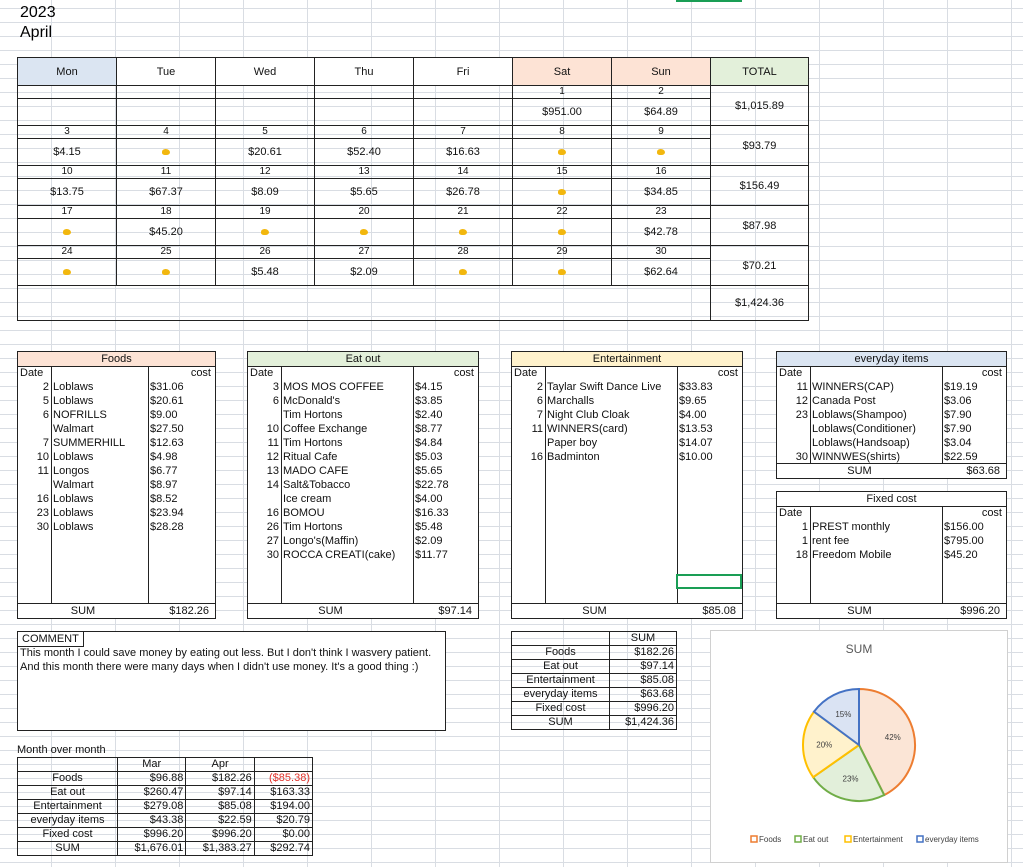 Image resolution: width=1023 pixels, height=867 pixels. Describe the element at coordinates (347, 457) in the screenshot. I see `row-item: Ritual Cafe` at that location.